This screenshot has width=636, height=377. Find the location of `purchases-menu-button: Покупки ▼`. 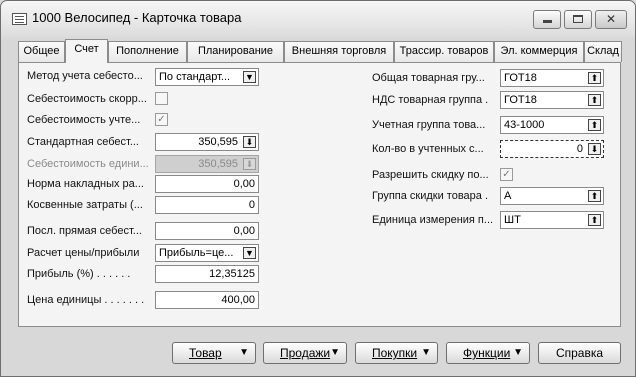

purchases-menu-button: Покупки ▼ is located at coordinates (396, 353).